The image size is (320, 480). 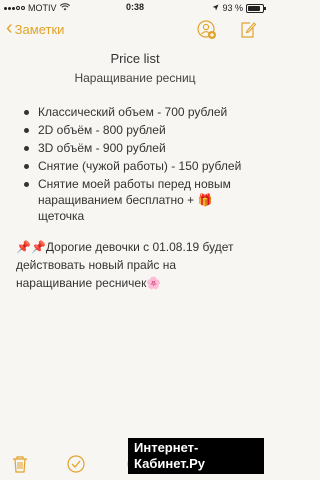 I want to click on compose-button, so click(x=248, y=30).